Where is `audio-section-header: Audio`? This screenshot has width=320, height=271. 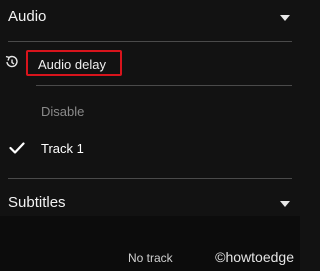
audio-section-header: Audio is located at coordinates (150, 17).